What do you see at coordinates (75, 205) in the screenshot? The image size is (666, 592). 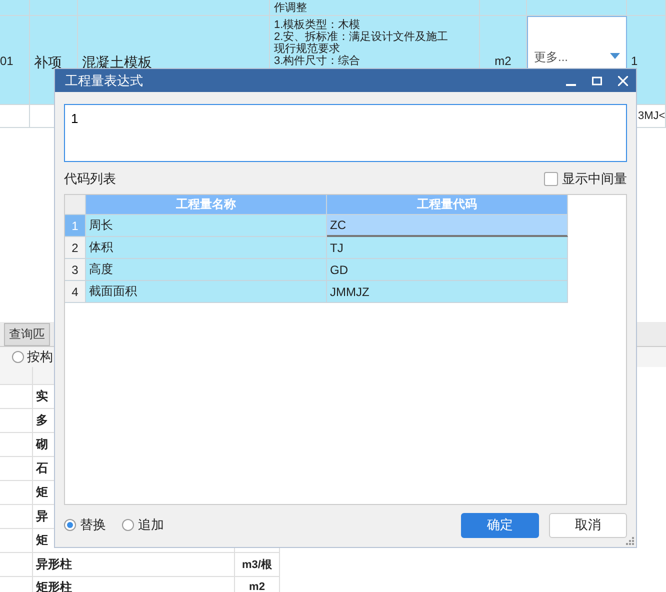 I see `header-corner` at bounding box center [75, 205].